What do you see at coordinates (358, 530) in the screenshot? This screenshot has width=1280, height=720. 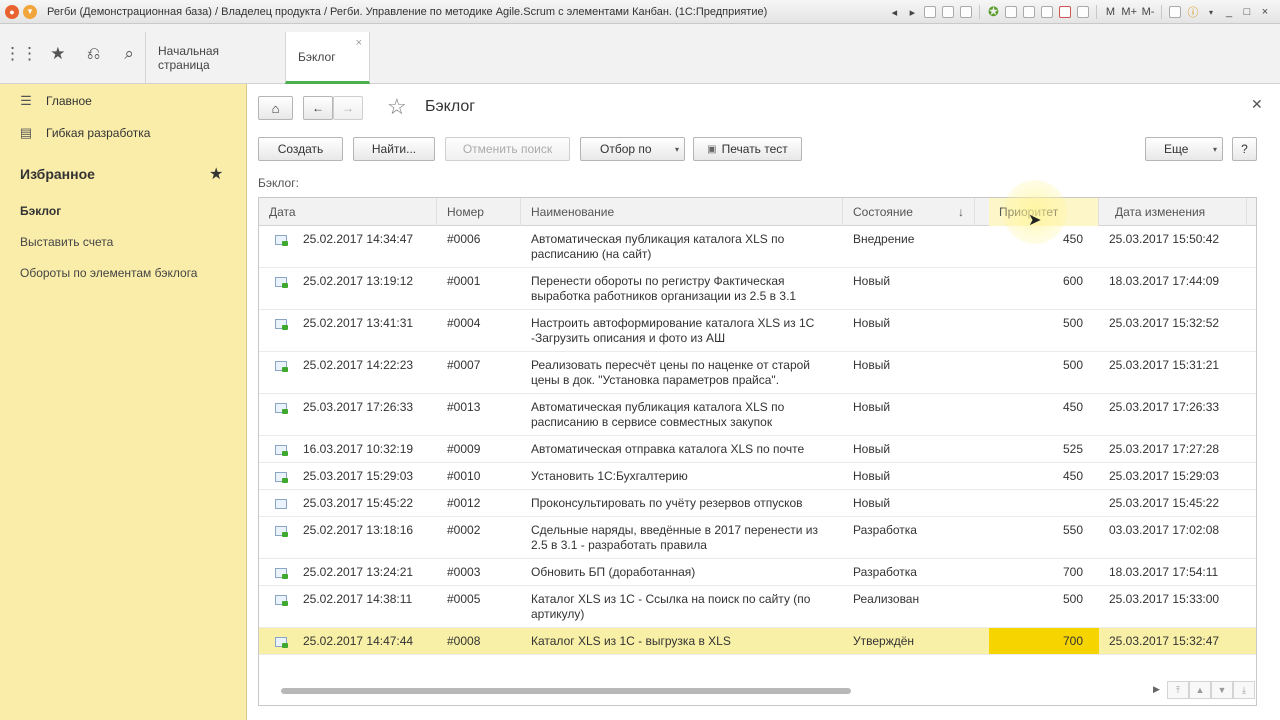 I see `cell-date: 25.02.2017 13:18:16` at bounding box center [358, 530].